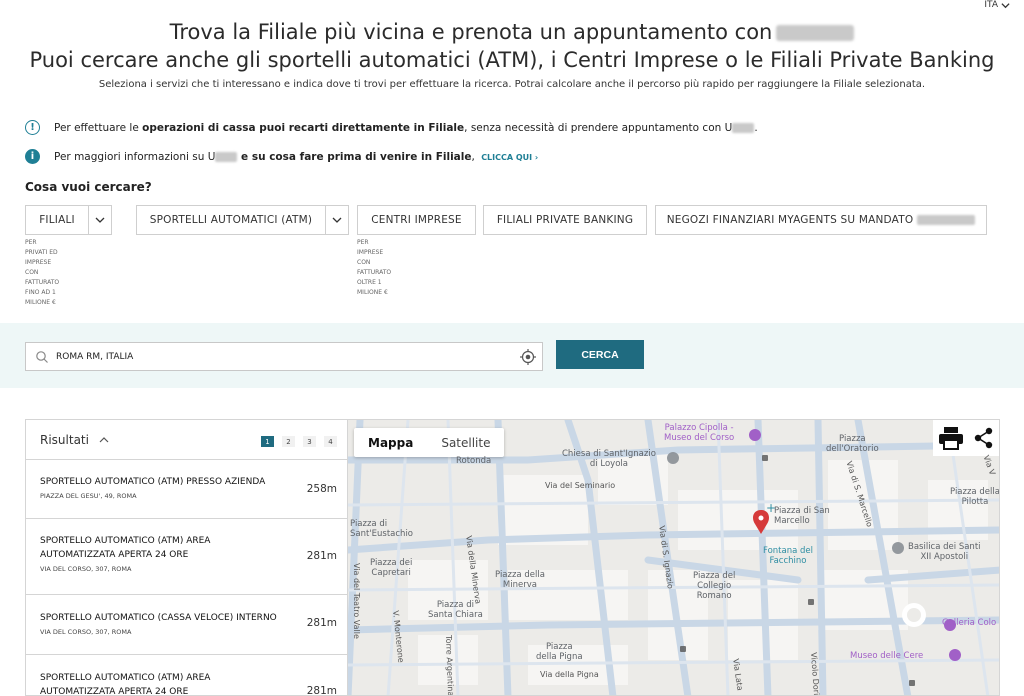 The image size is (1024, 696). Describe the element at coordinates (64, 439) in the screenshot. I see `results-title: Risultati` at that location.